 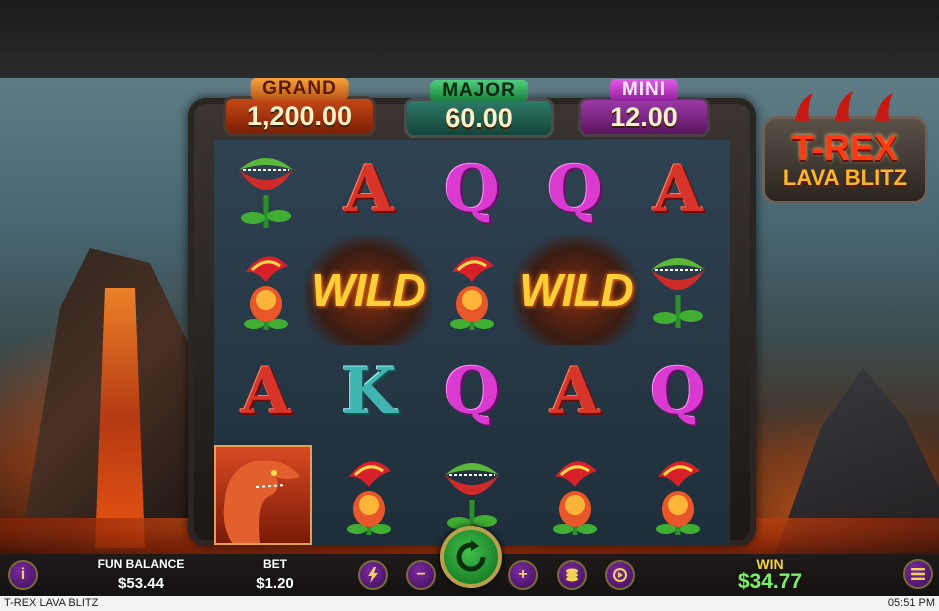 I want to click on footer-bar: T-REX LAVA BLITZ 05:51 PM, so click(x=469, y=603).